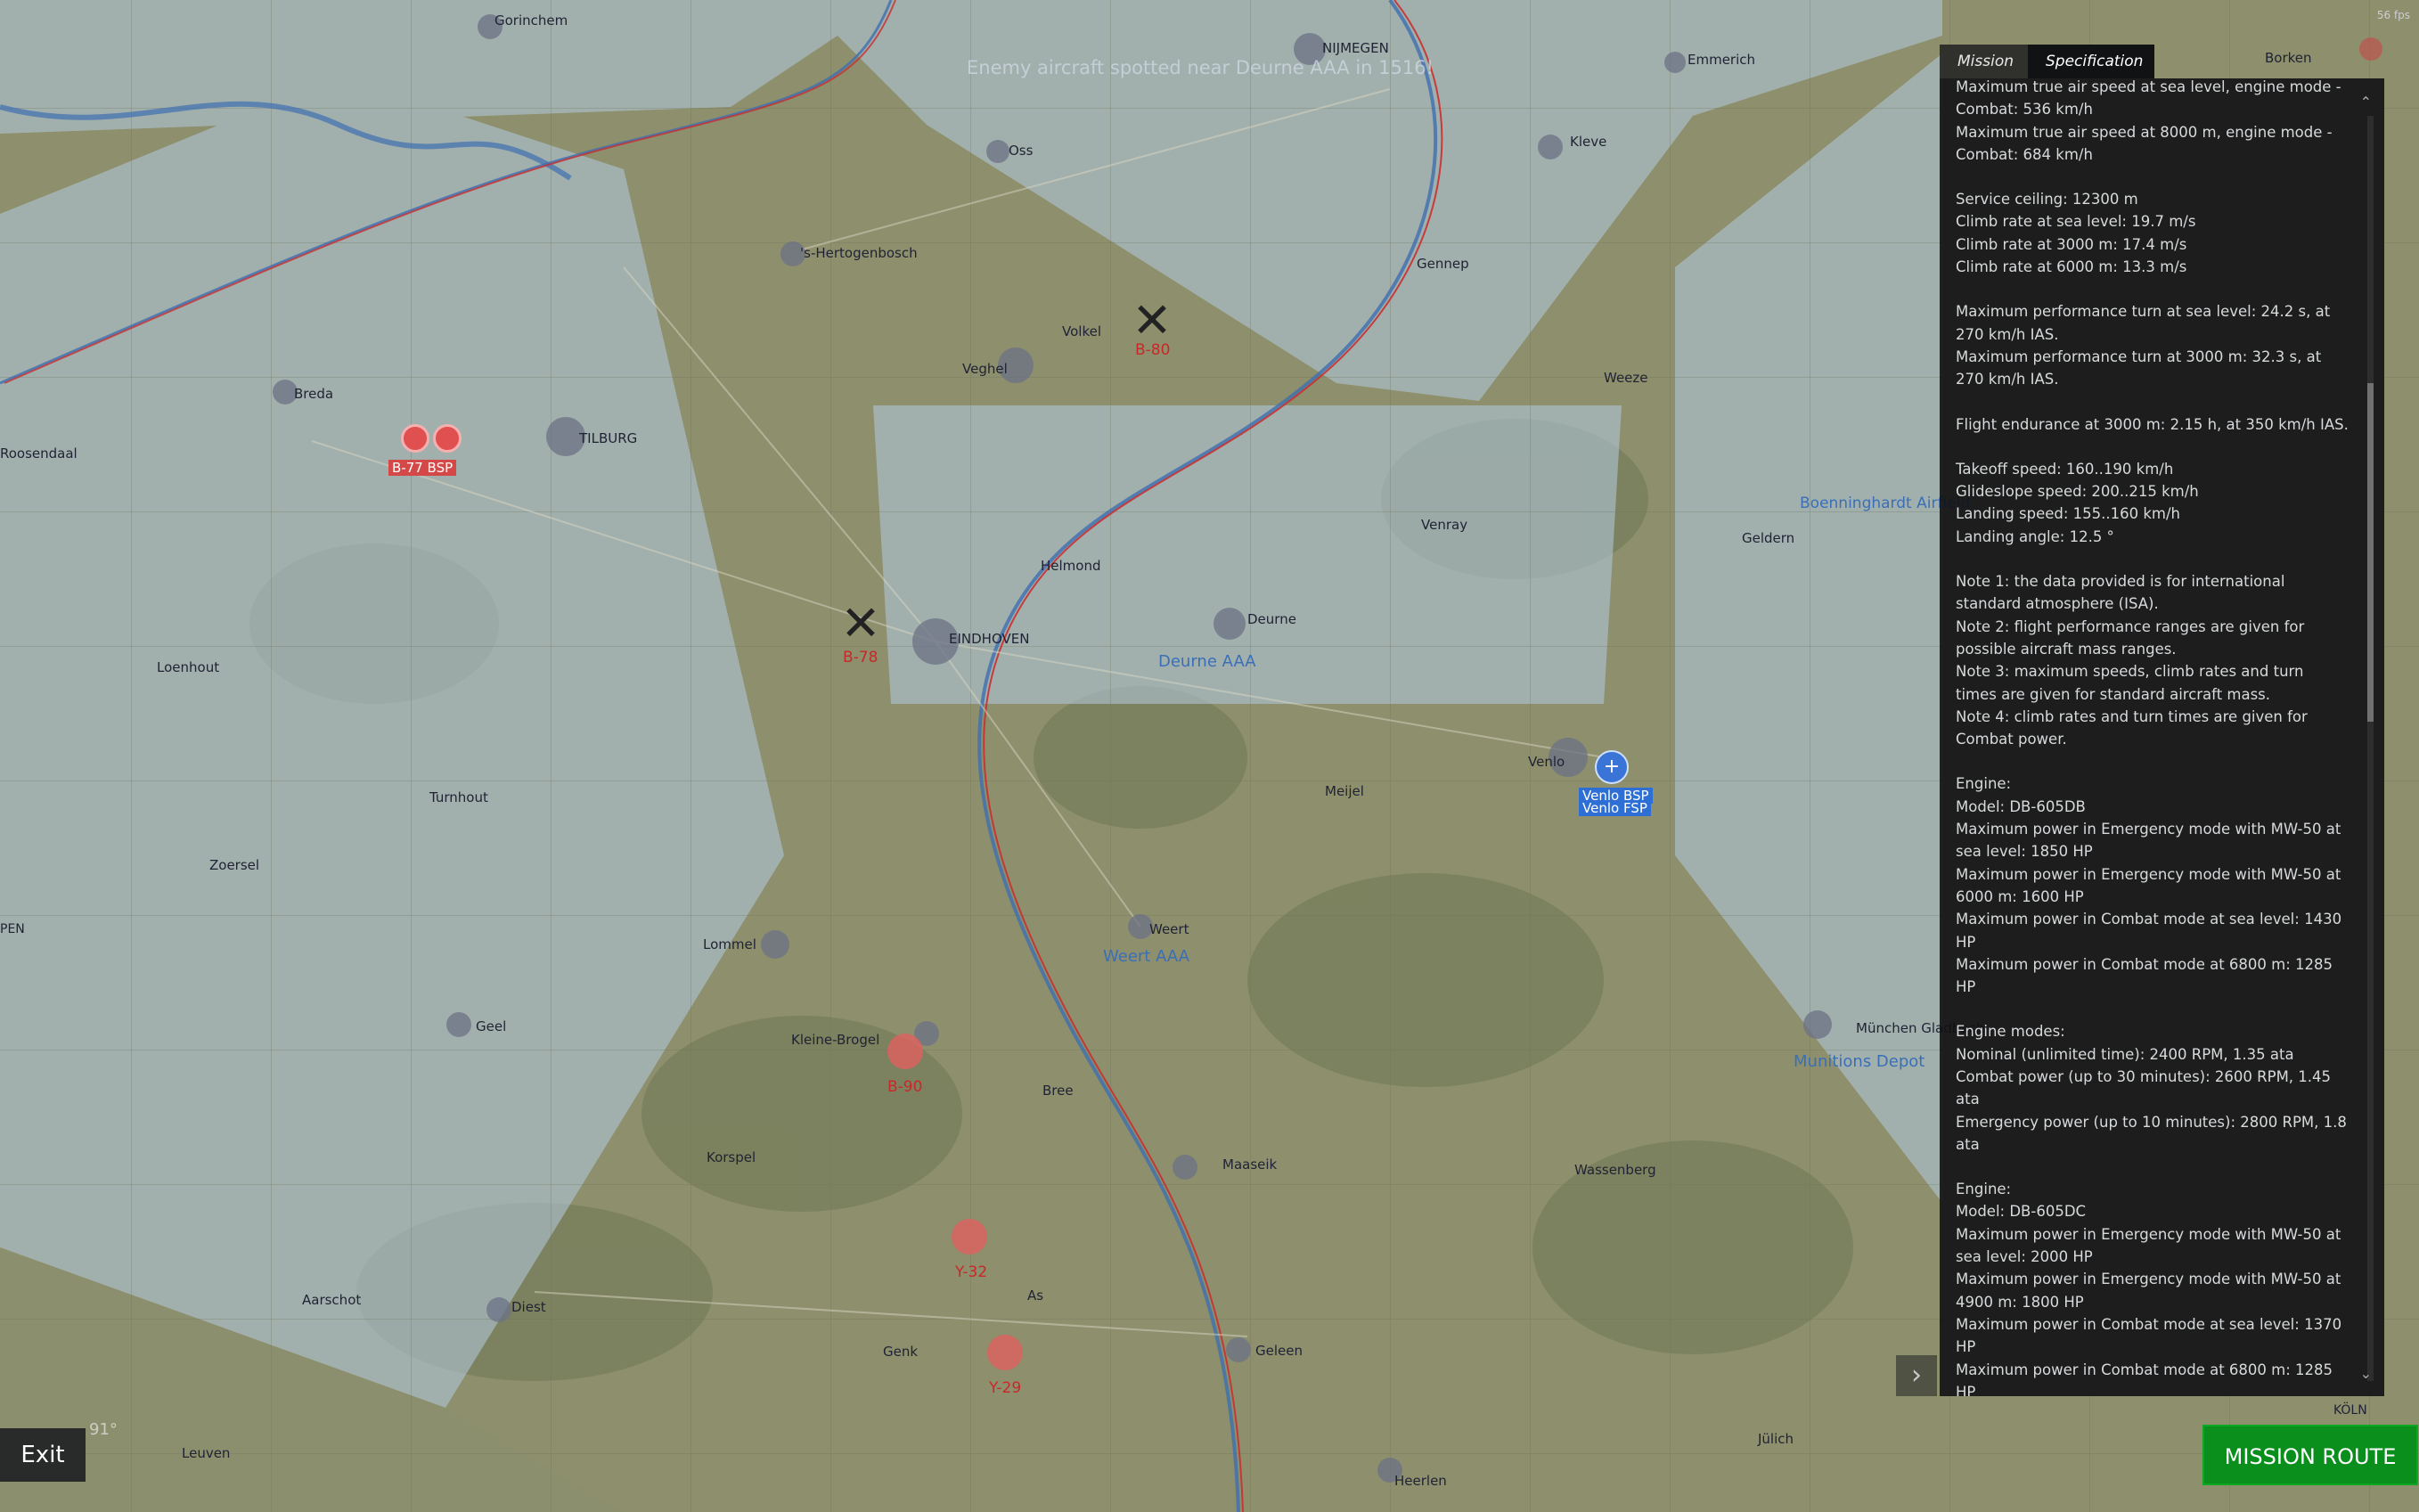 This screenshot has width=2419, height=1512. I want to click on town-label: Genk, so click(901, 1352).